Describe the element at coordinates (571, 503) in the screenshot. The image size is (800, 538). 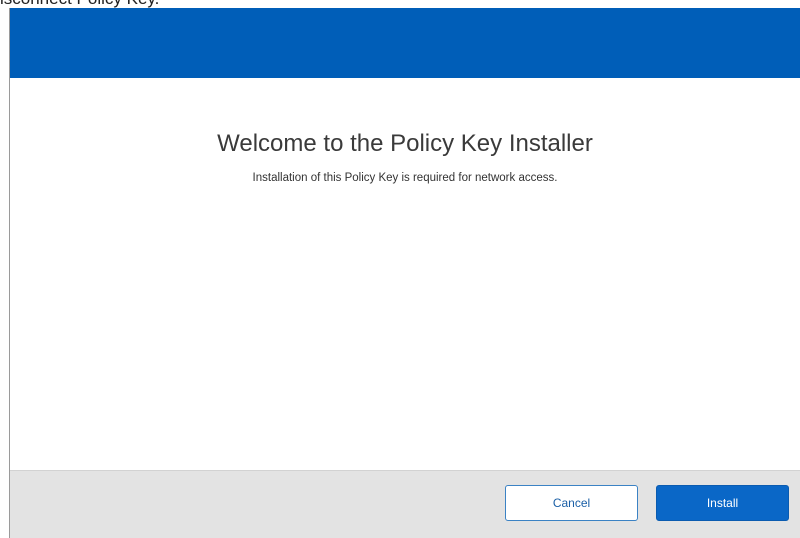
I see `cancel-button: Cancel` at that location.